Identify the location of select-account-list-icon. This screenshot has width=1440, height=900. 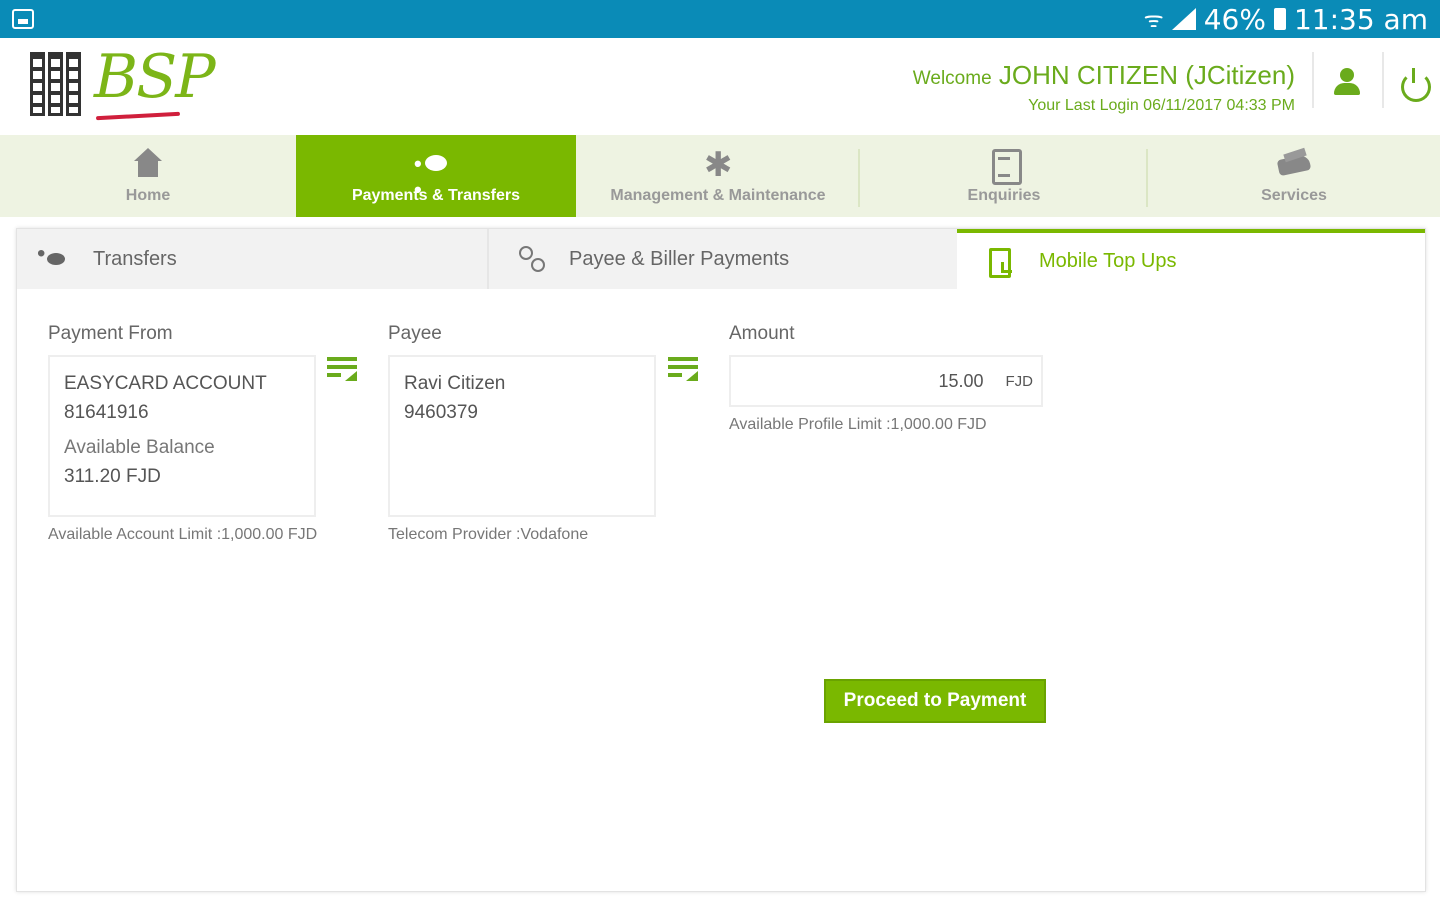
(343, 370).